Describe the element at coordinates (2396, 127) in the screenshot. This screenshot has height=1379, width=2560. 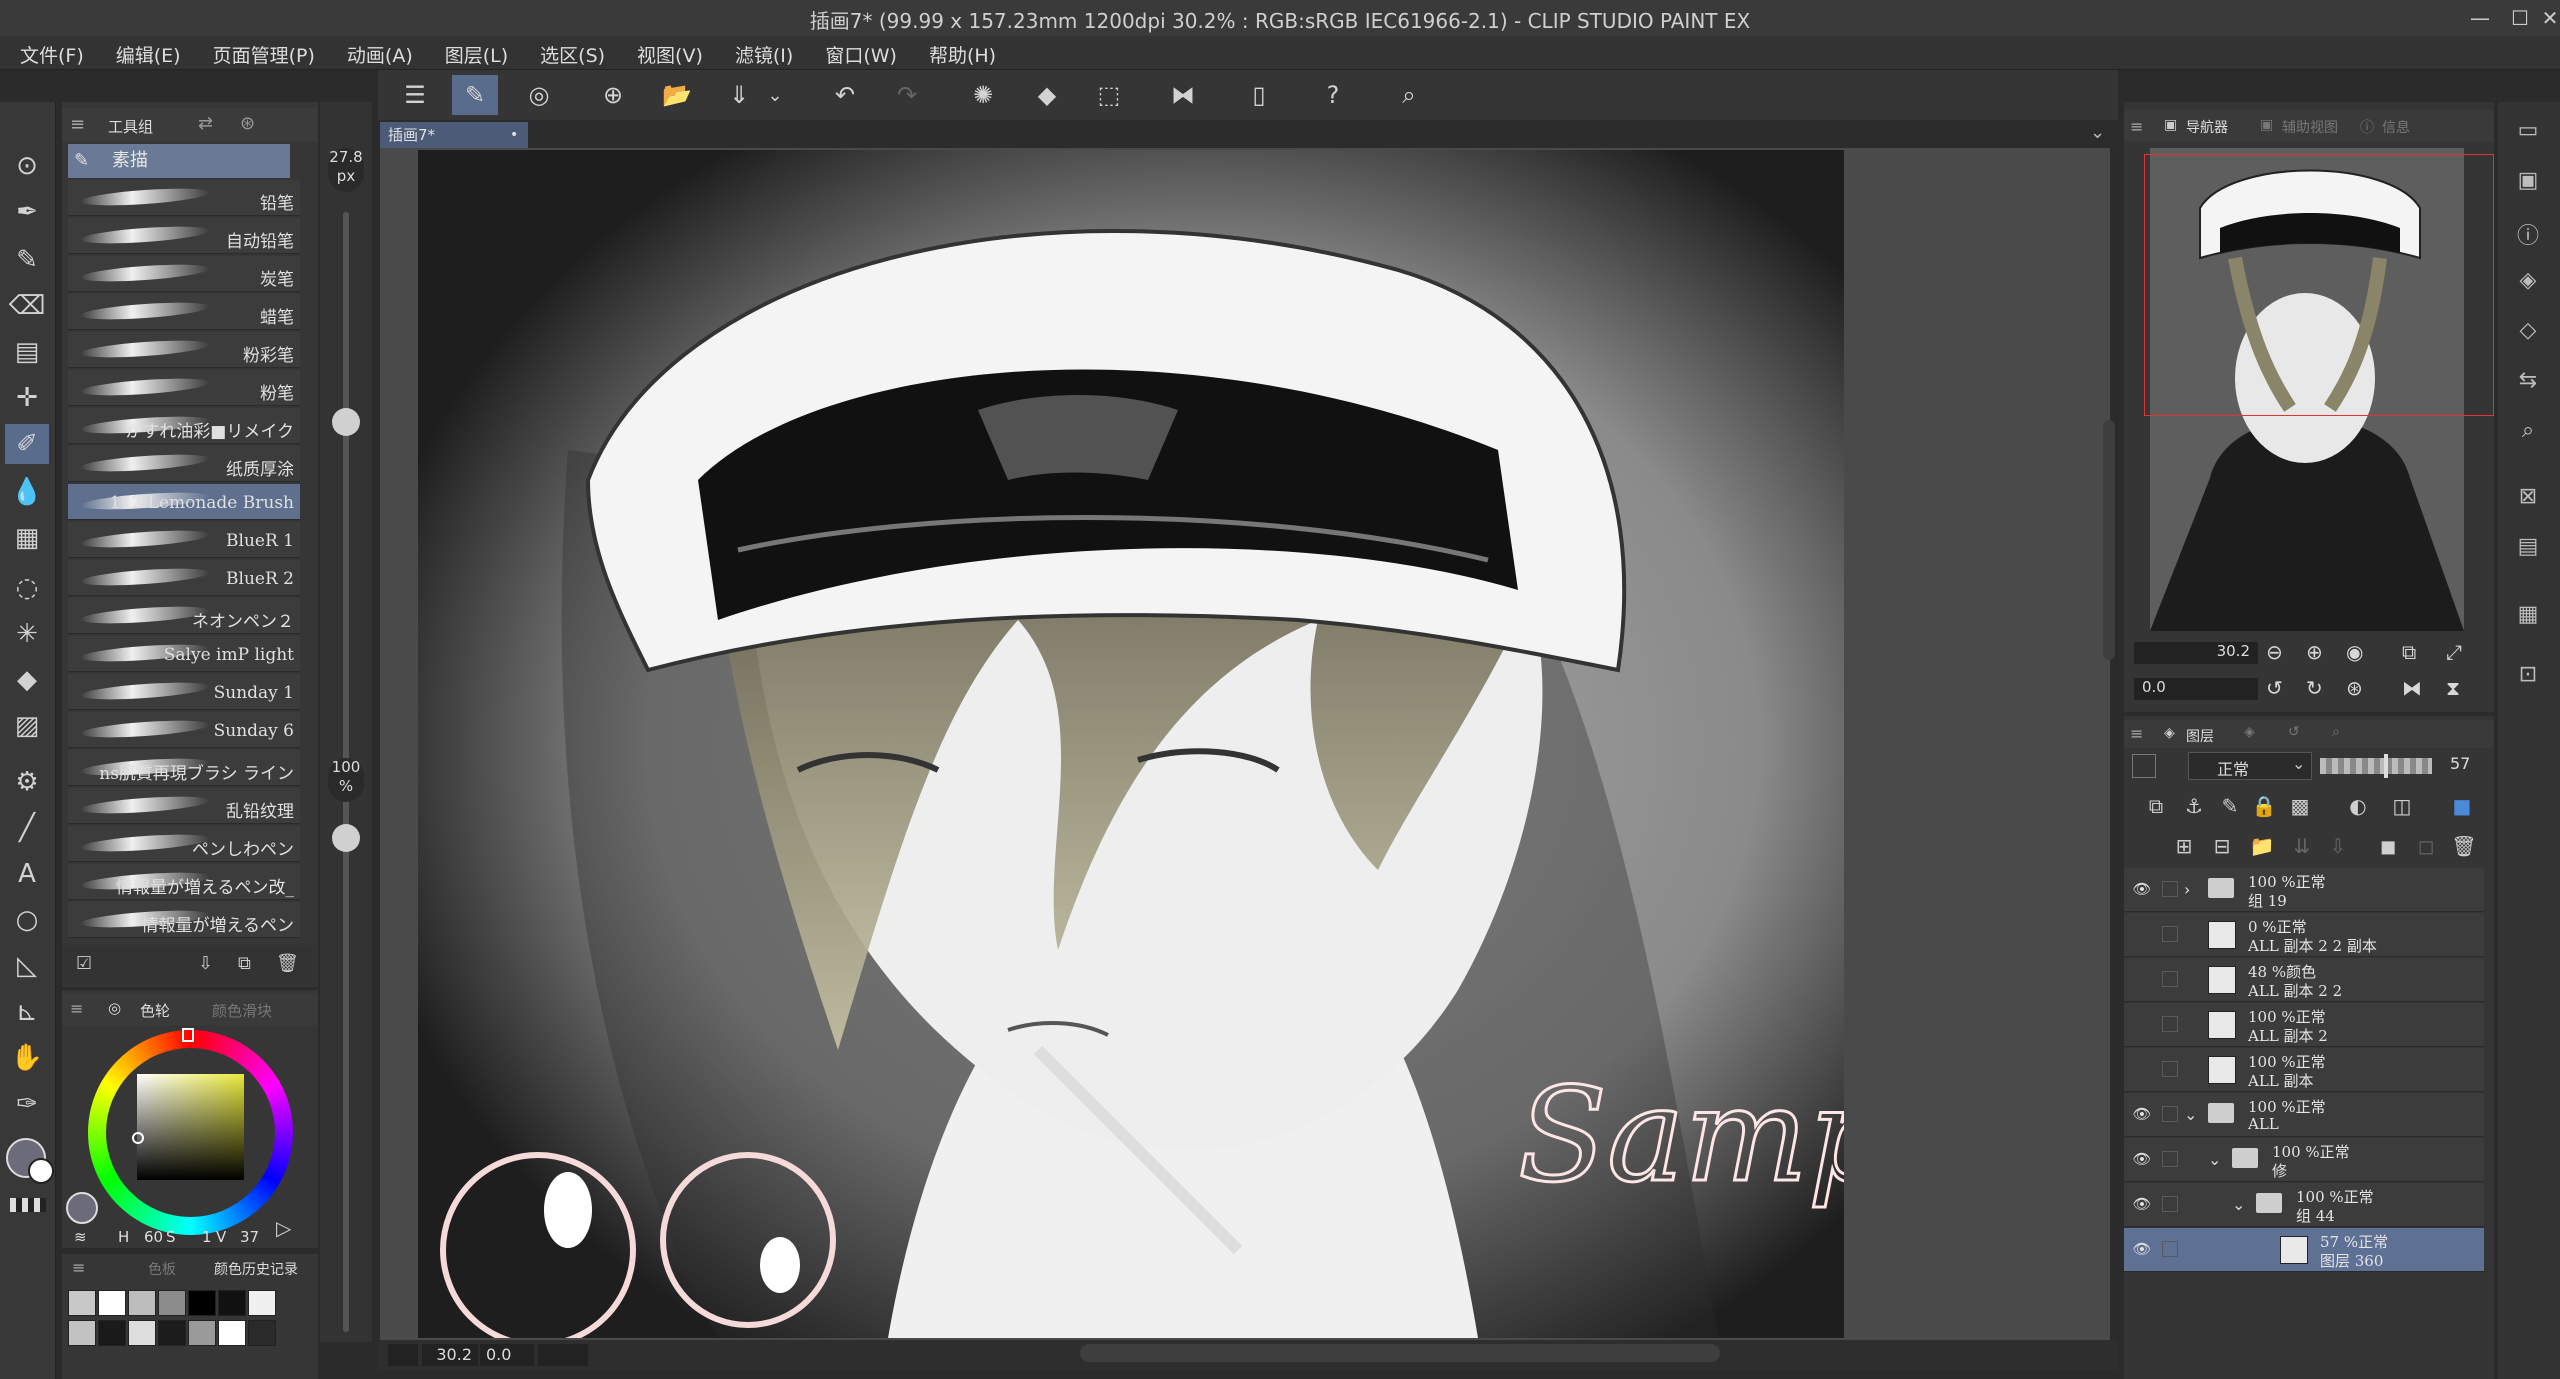
I see `tab-info: 信息` at that location.